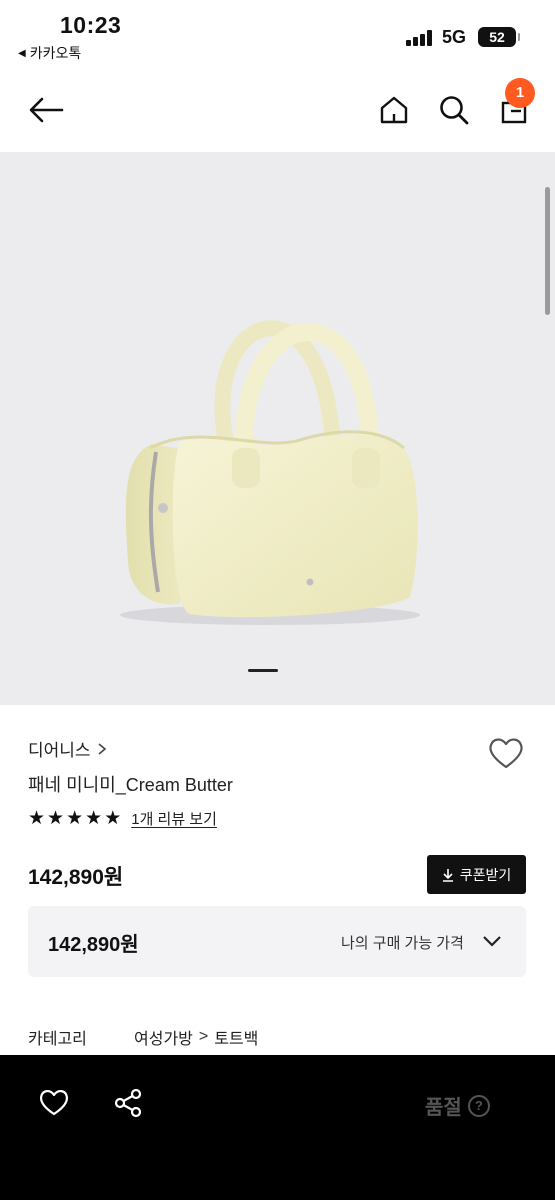 The image size is (555, 1200). What do you see at coordinates (447, 875) in the screenshot?
I see `download-icon` at bounding box center [447, 875].